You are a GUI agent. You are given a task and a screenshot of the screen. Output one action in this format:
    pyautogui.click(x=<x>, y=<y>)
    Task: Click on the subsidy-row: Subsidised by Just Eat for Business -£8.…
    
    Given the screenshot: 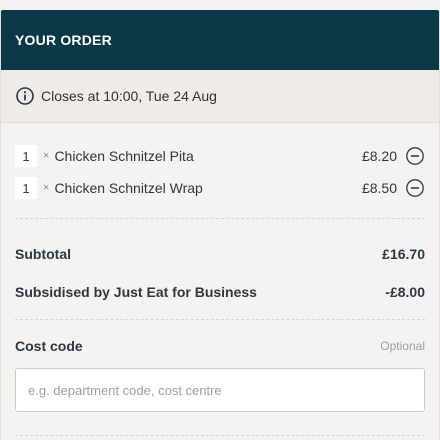 What is the action you would take?
    pyautogui.click(x=220, y=292)
    